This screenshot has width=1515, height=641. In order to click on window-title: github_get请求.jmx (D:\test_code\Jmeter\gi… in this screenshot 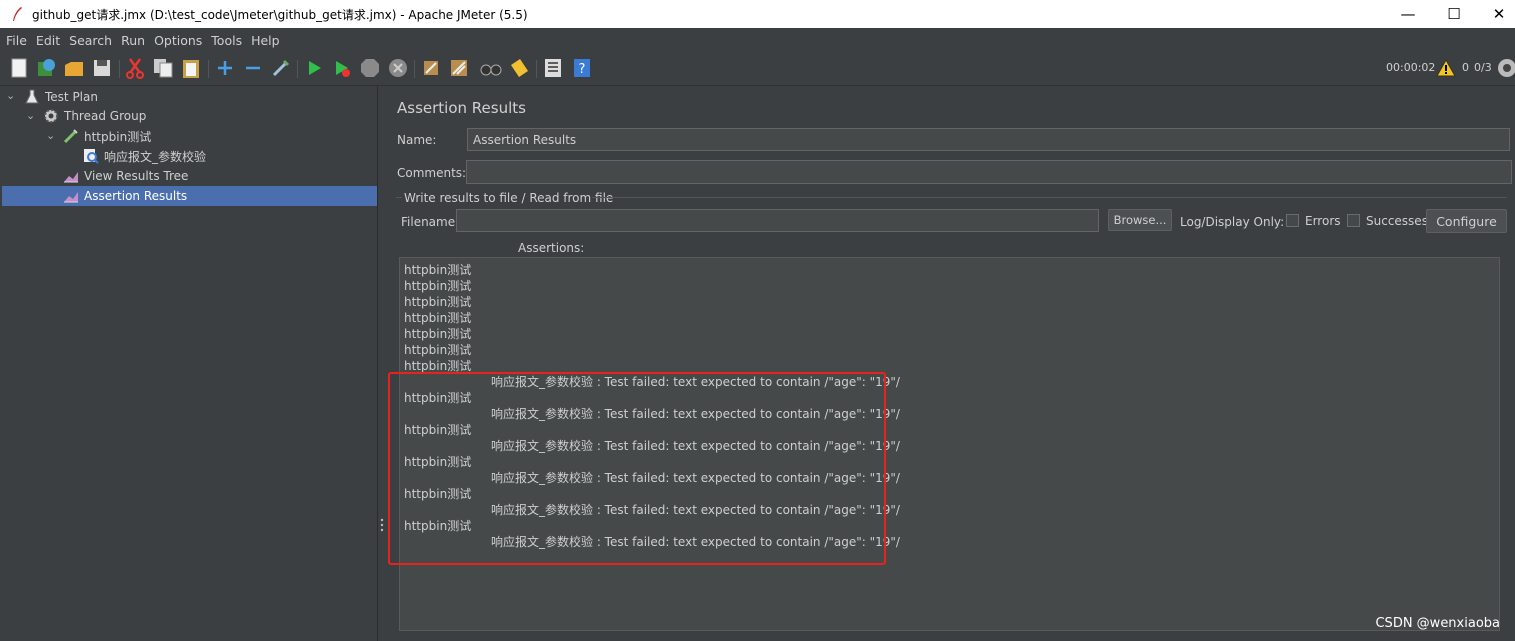, I will do `click(280, 14)`.